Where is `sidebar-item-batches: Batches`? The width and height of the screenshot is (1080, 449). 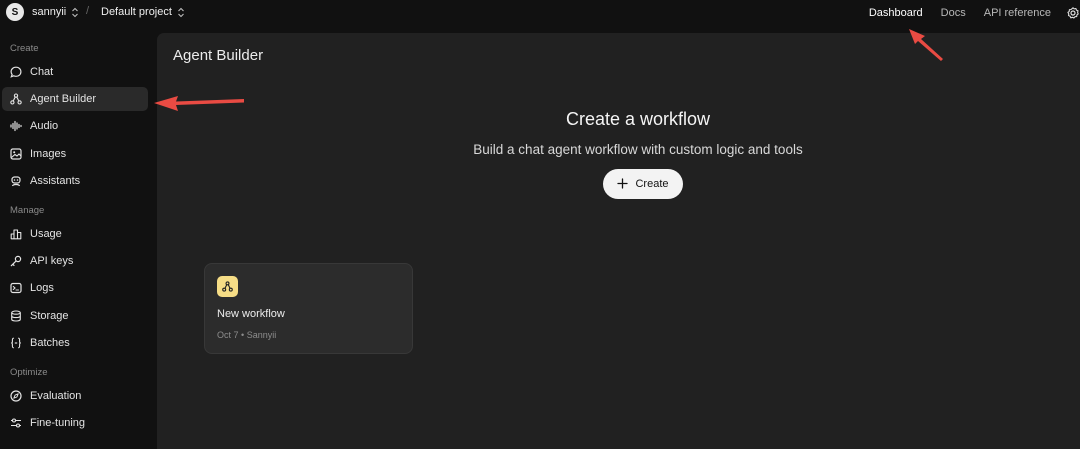
sidebar-item-batches: Batches is located at coordinates (75, 343).